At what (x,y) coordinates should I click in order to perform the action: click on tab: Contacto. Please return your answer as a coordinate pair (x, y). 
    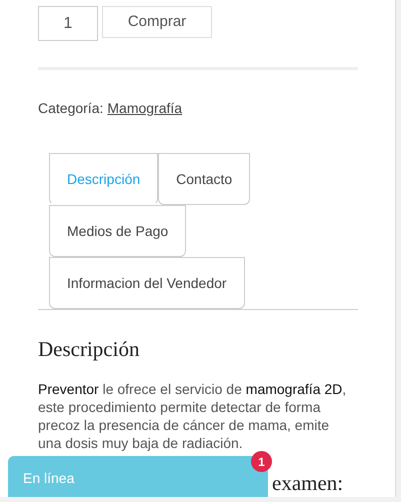
    Looking at the image, I should click on (204, 179).